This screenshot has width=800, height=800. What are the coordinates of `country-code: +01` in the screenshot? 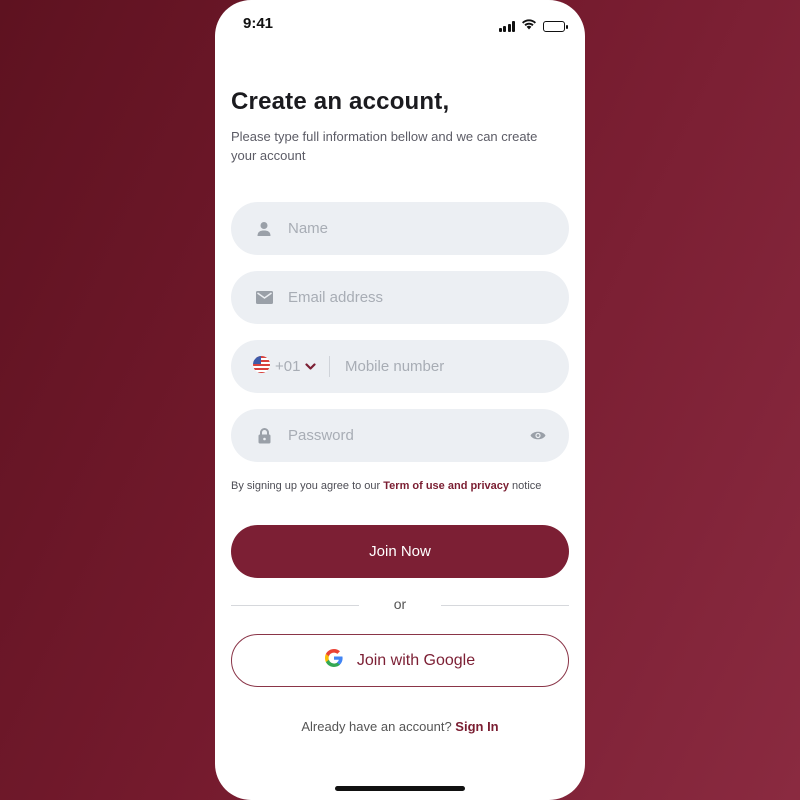 It's located at (288, 366).